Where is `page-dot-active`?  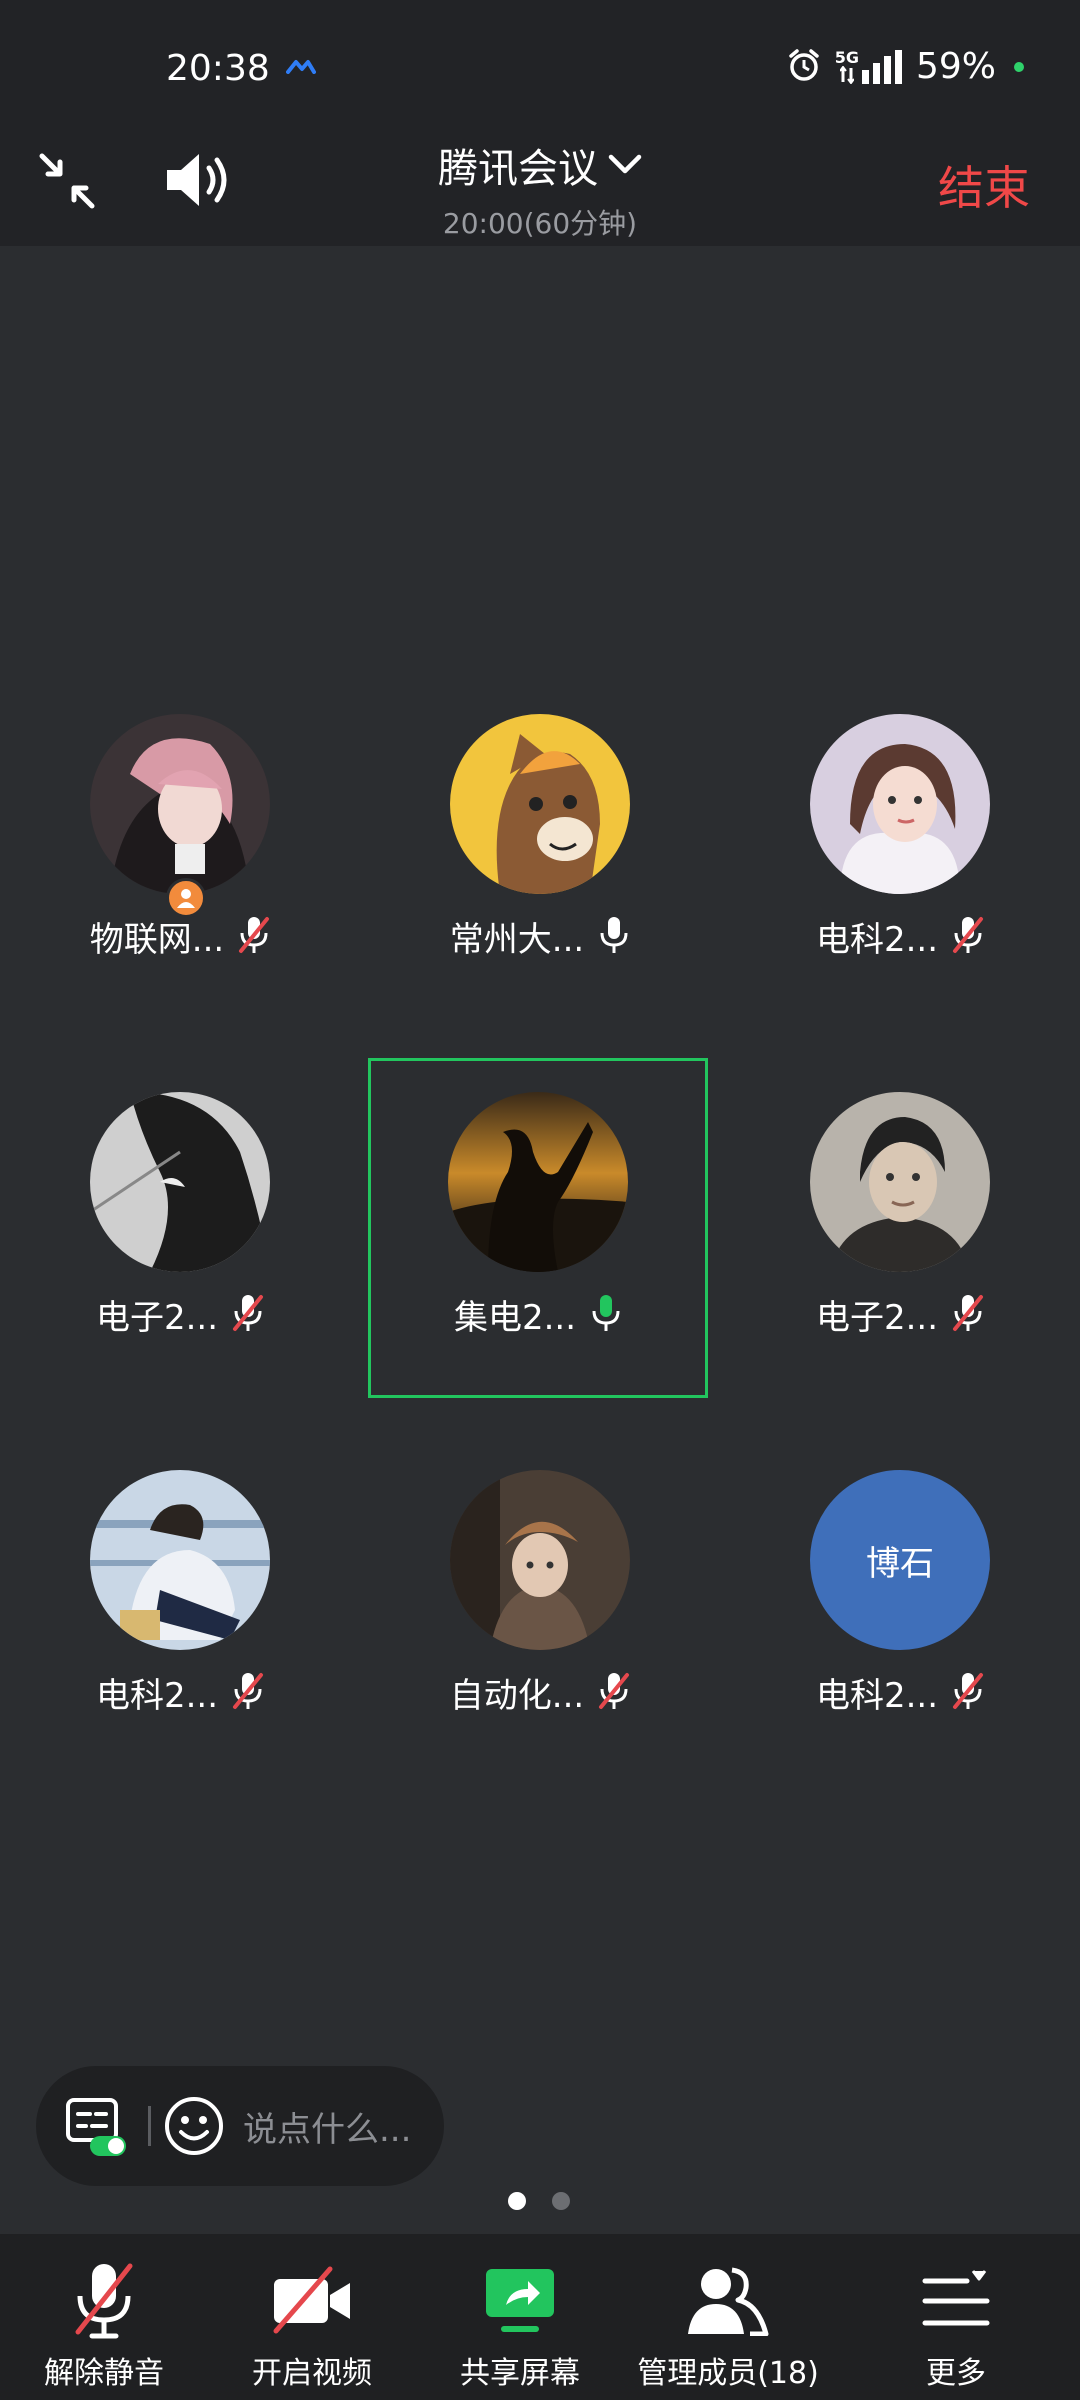
page-dot-active is located at coordinates (517, 2201).